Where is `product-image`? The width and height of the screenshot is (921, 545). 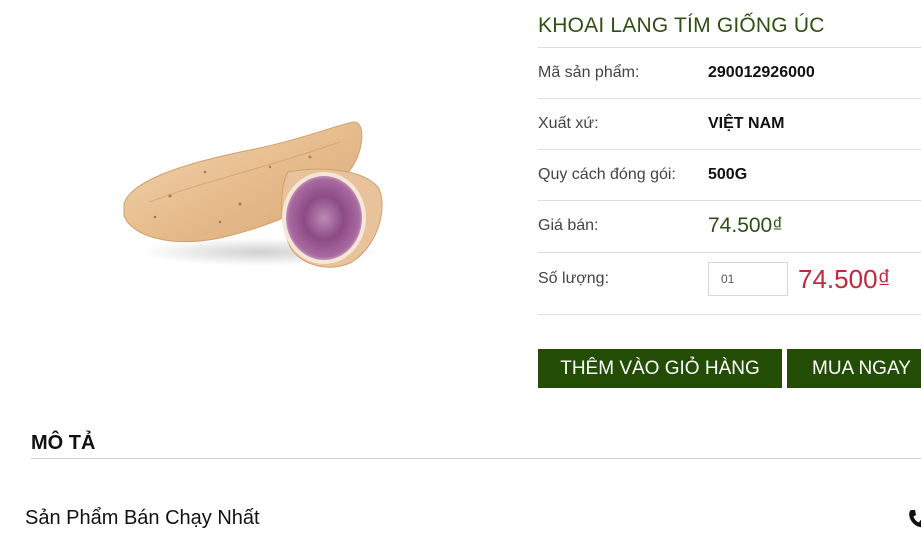
product-image is located at coordinates (253, 194).